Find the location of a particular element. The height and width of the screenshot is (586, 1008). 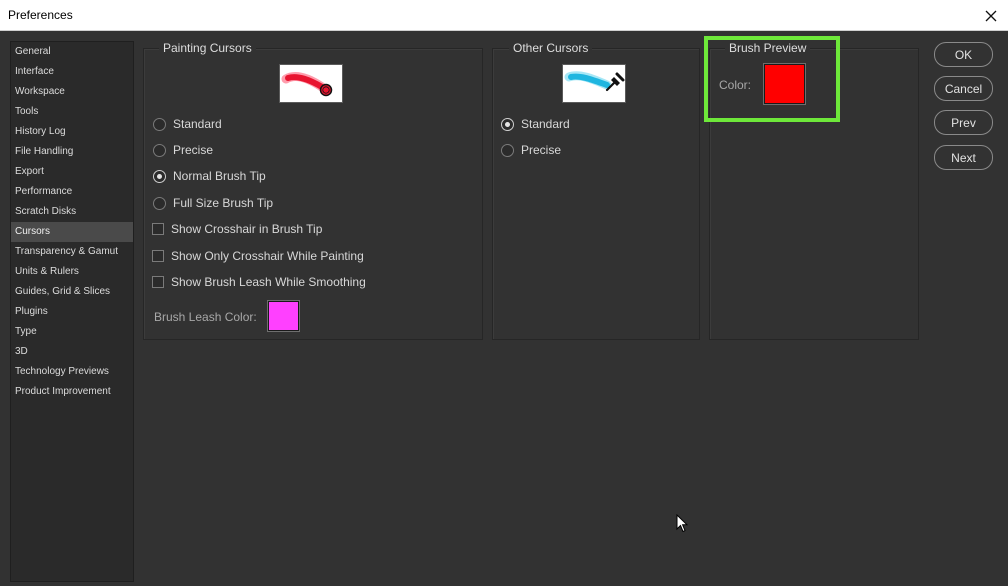

brush-leash-color-label: Brush Leash Color: is located at coordinates (205, 317).